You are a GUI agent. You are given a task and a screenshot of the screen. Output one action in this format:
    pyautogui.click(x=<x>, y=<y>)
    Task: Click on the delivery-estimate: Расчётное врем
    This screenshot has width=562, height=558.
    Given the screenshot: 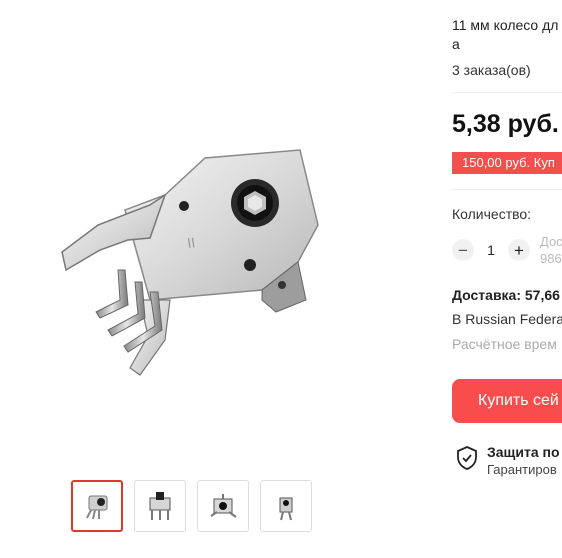 What is the action you would take?
    pyautogui.click(x=504, y=344)
    